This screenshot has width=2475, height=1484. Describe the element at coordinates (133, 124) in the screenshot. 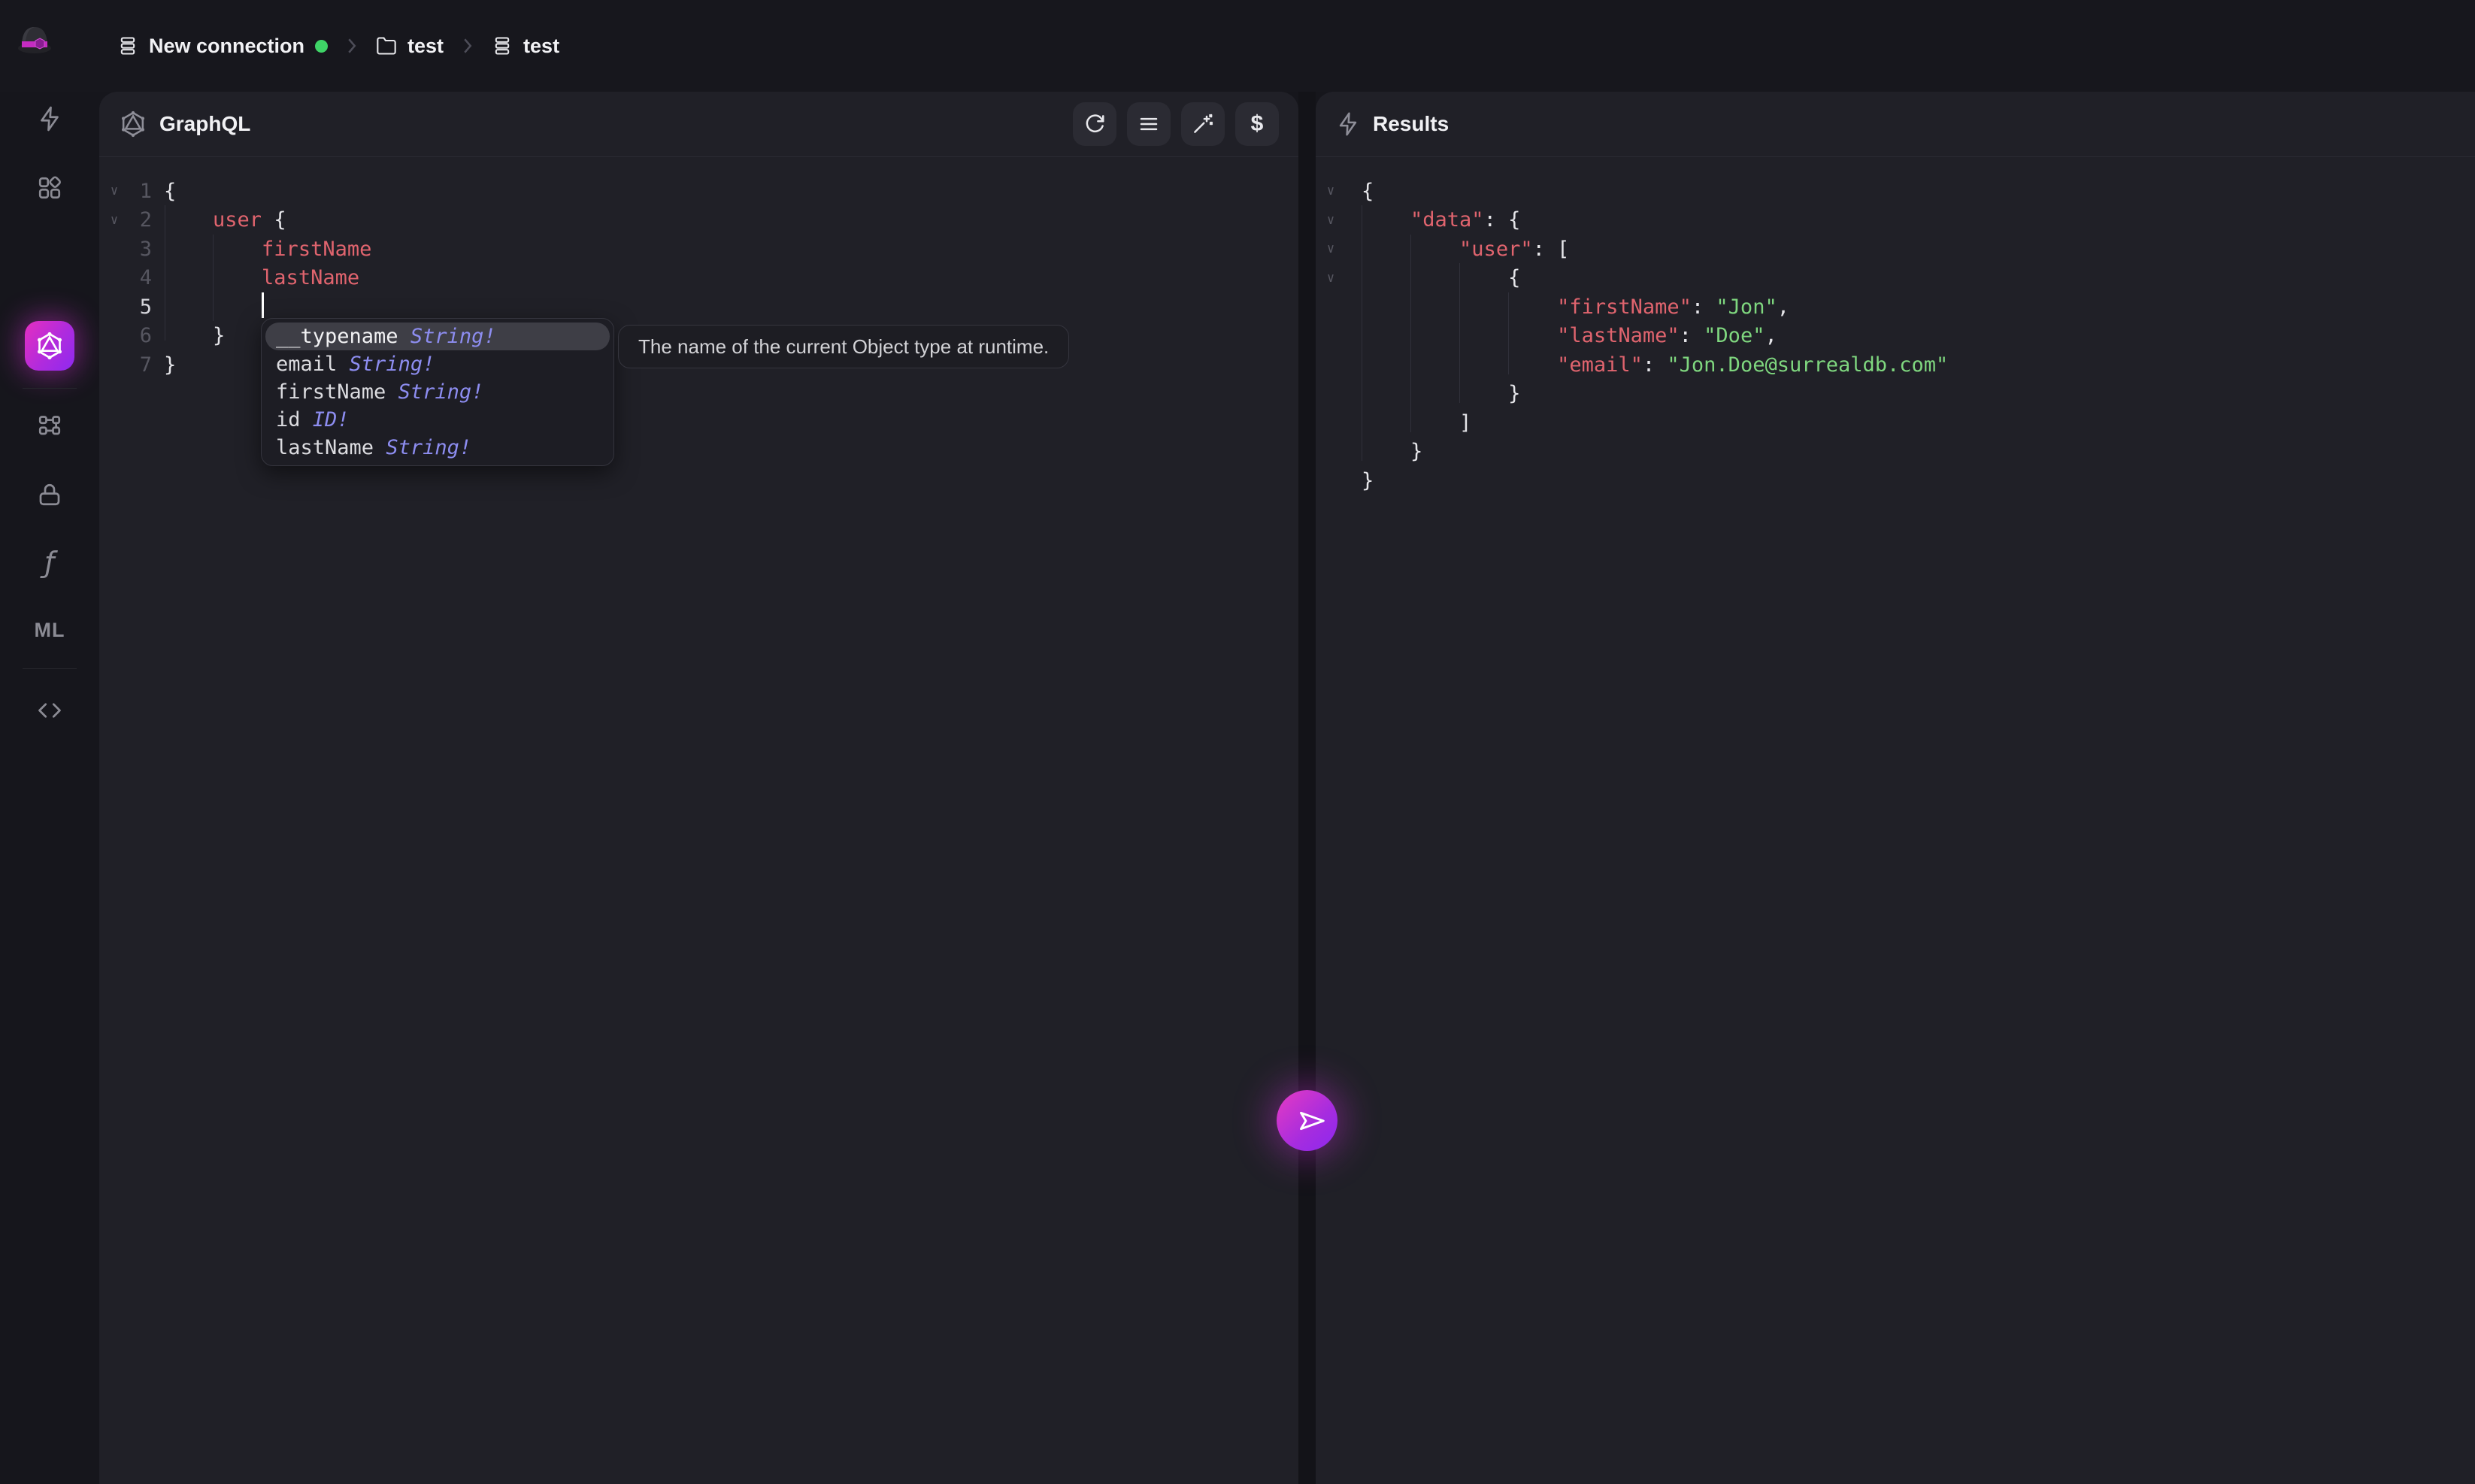

I see `graphql-icon` at that location.